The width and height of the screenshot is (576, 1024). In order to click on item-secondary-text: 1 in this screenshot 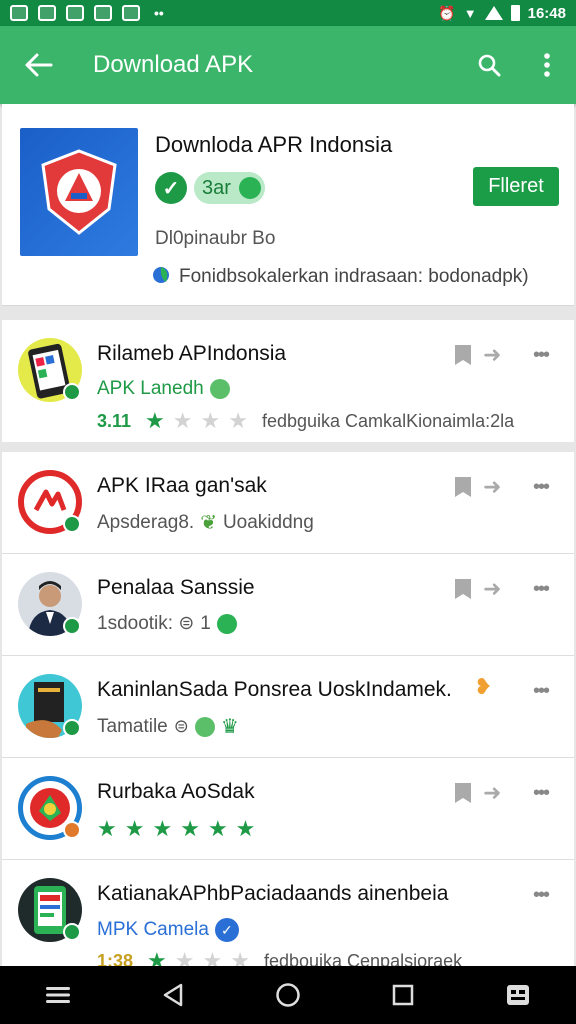, I will do `click(205, 623)`.